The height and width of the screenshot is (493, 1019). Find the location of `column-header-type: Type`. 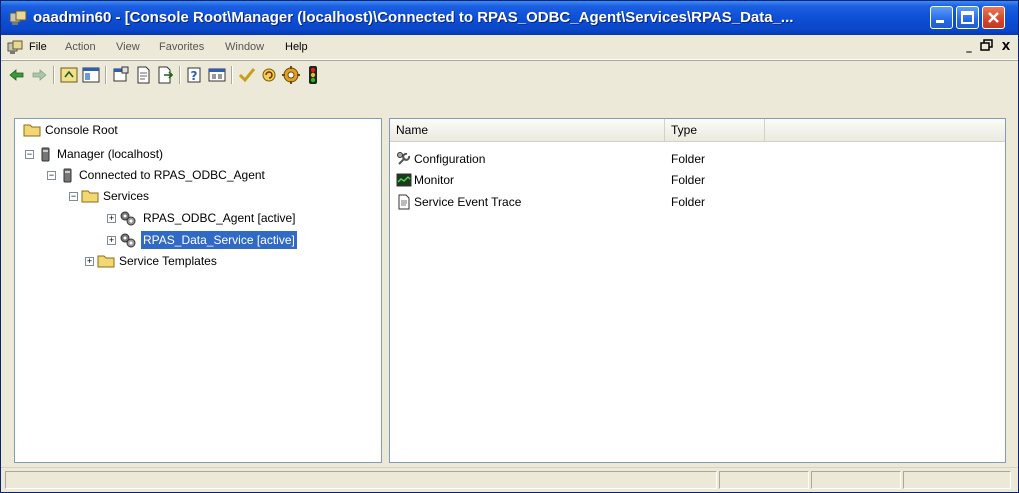

column-header-type: Type is located at coordinates (715, 130).